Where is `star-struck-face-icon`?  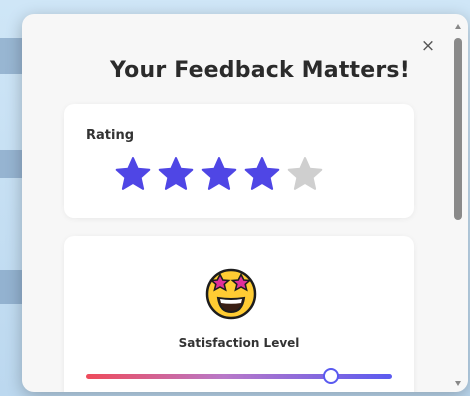
star-struck-face-icon is located at coordinates (231, 294).